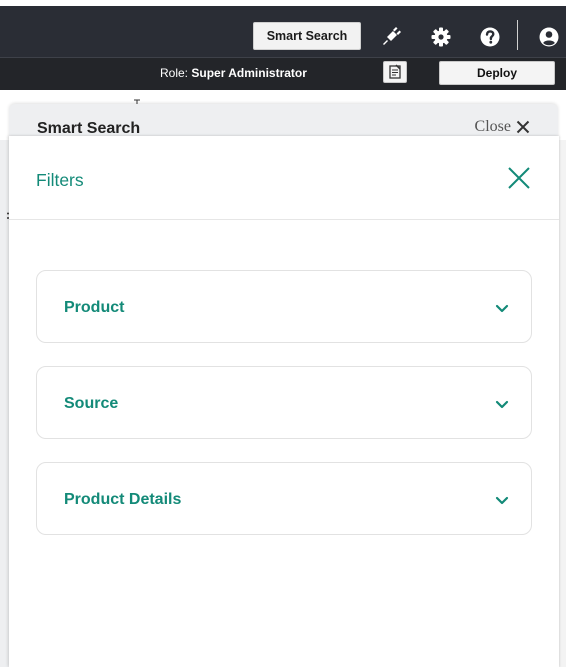 This screenshot has width=566, height=667. I want to click on accordion-label: Product Details, so click(123, 499).